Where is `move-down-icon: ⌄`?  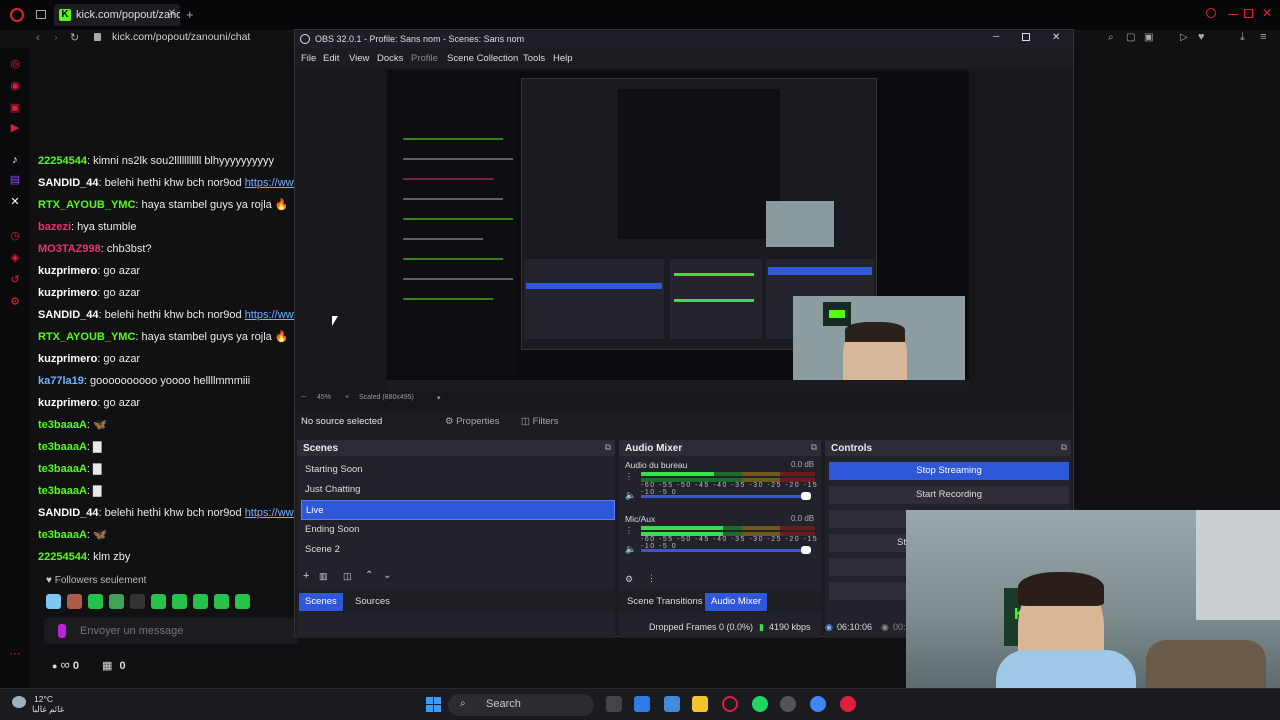 move-down-icon: ⌄ is located at coordinates (387, 575).